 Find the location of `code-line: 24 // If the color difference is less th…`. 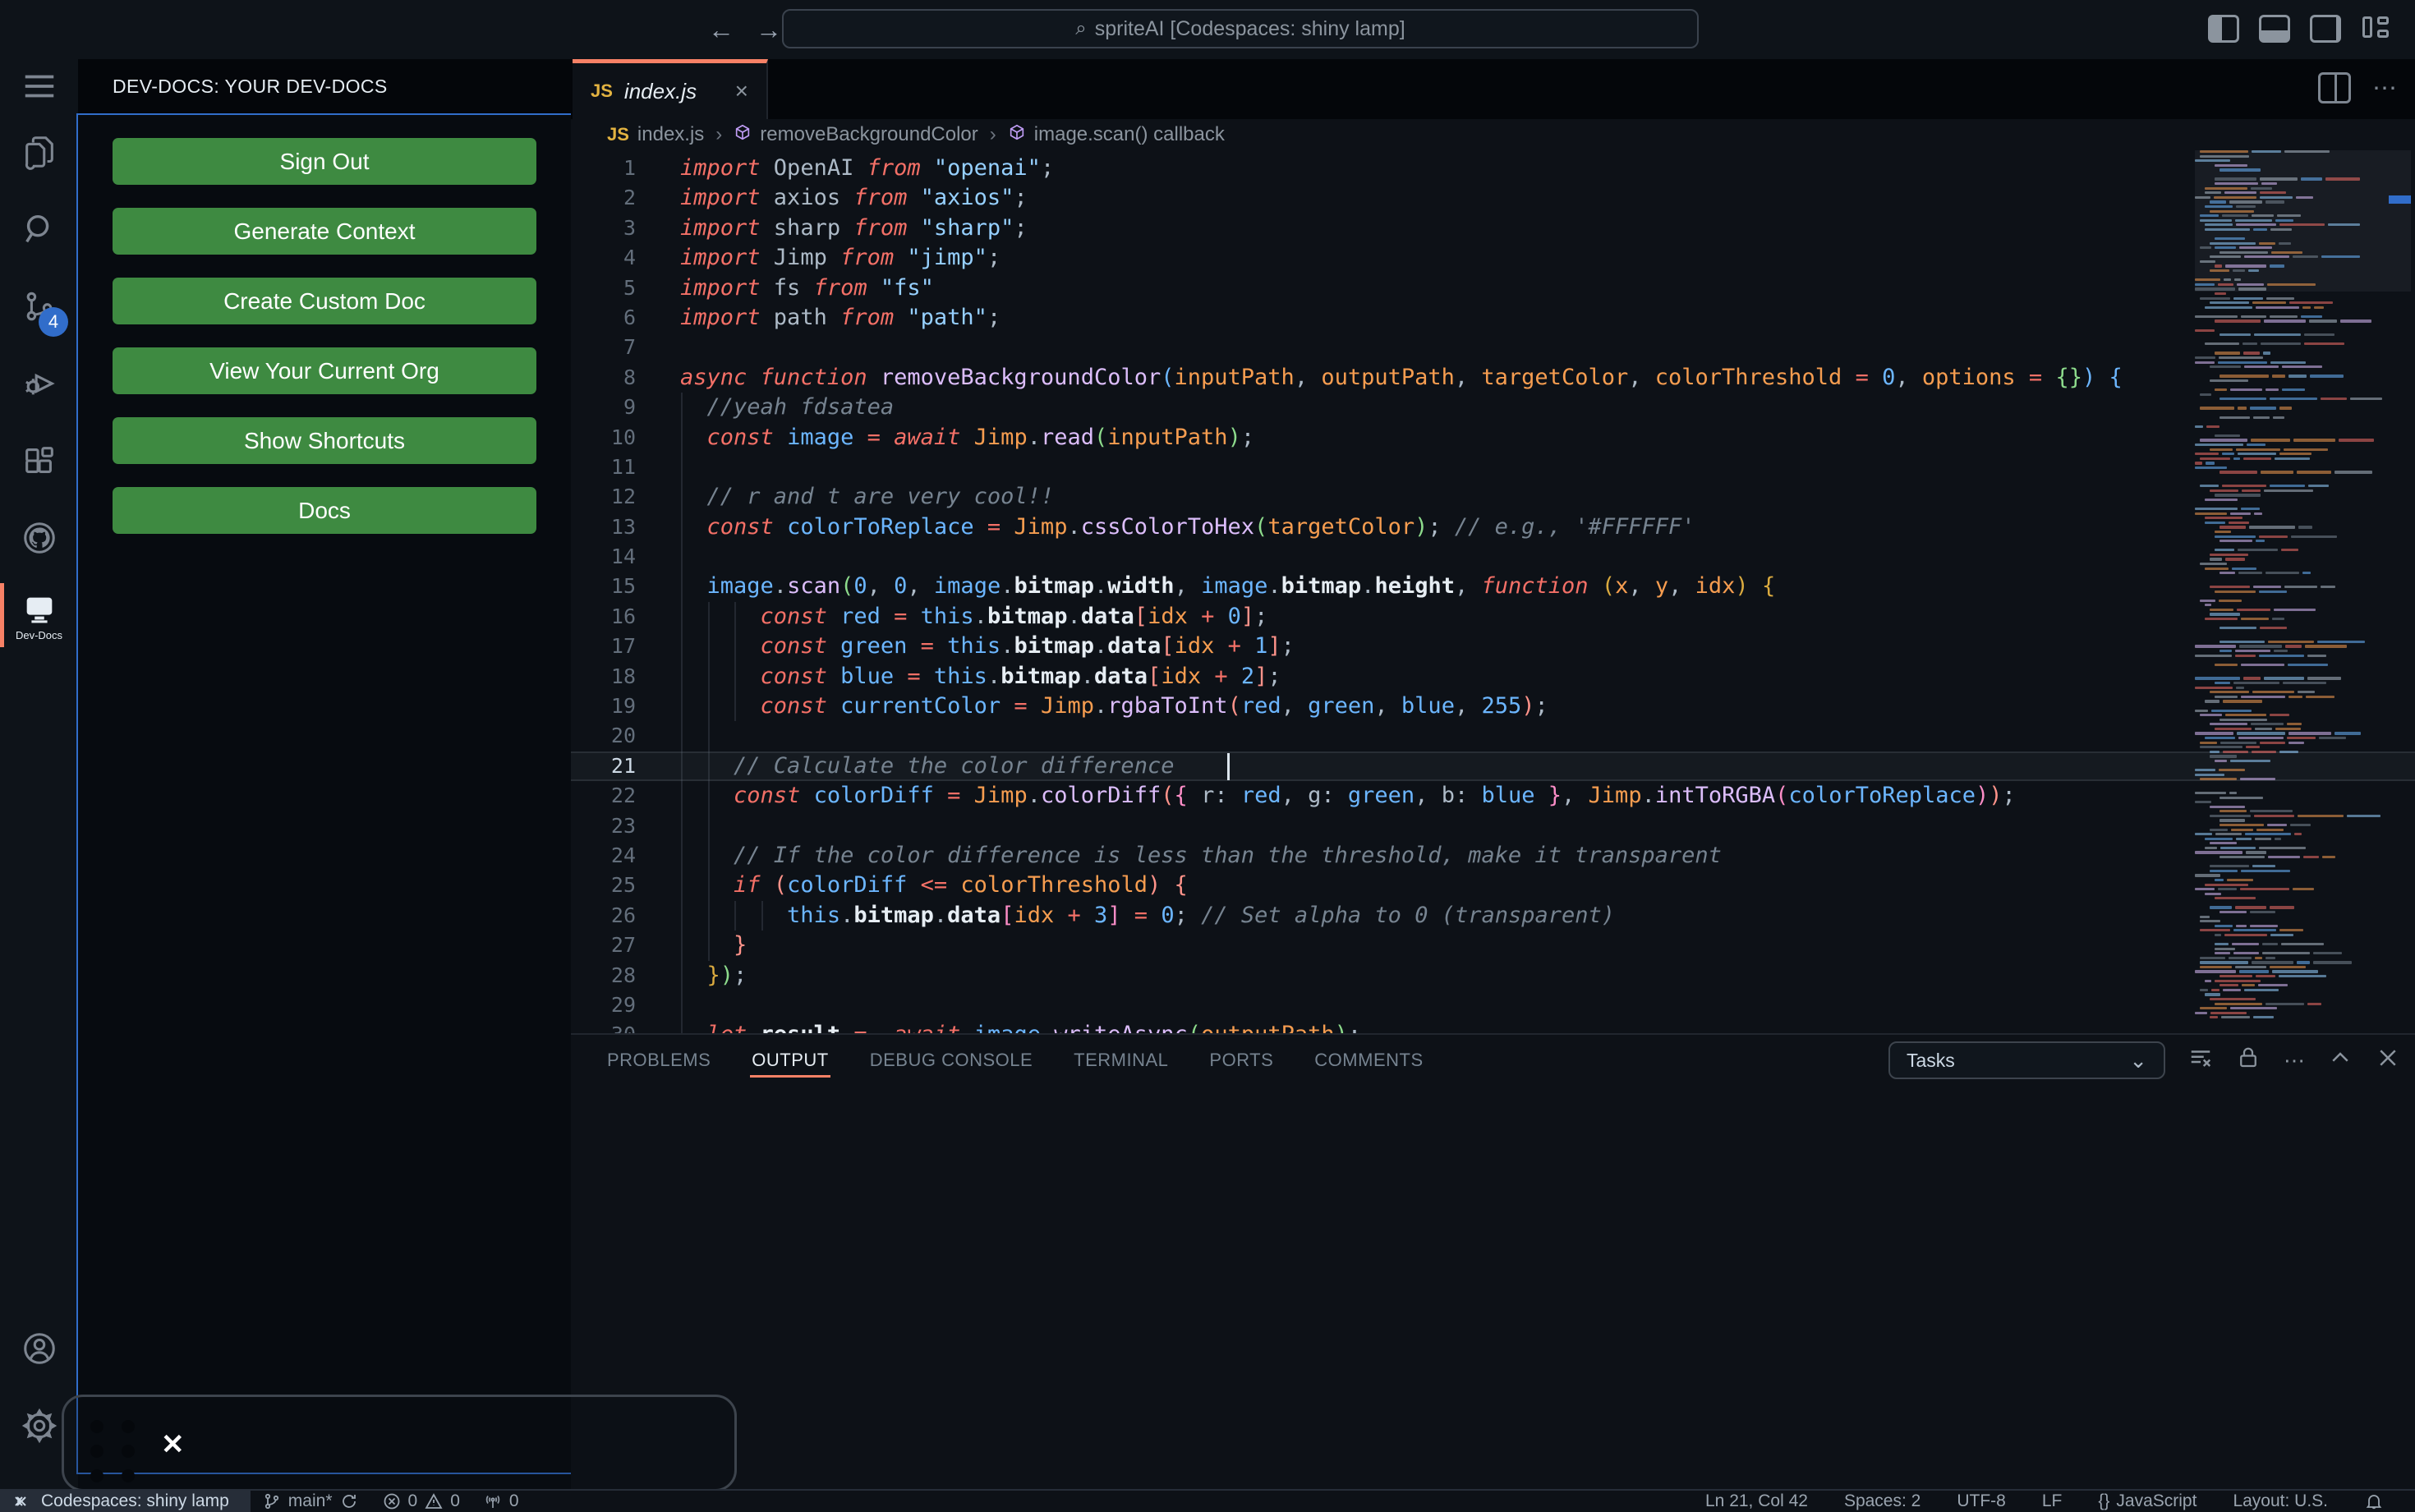

code-line: 24 // If the color difference is less th… is located at coordinates (1493, 856).